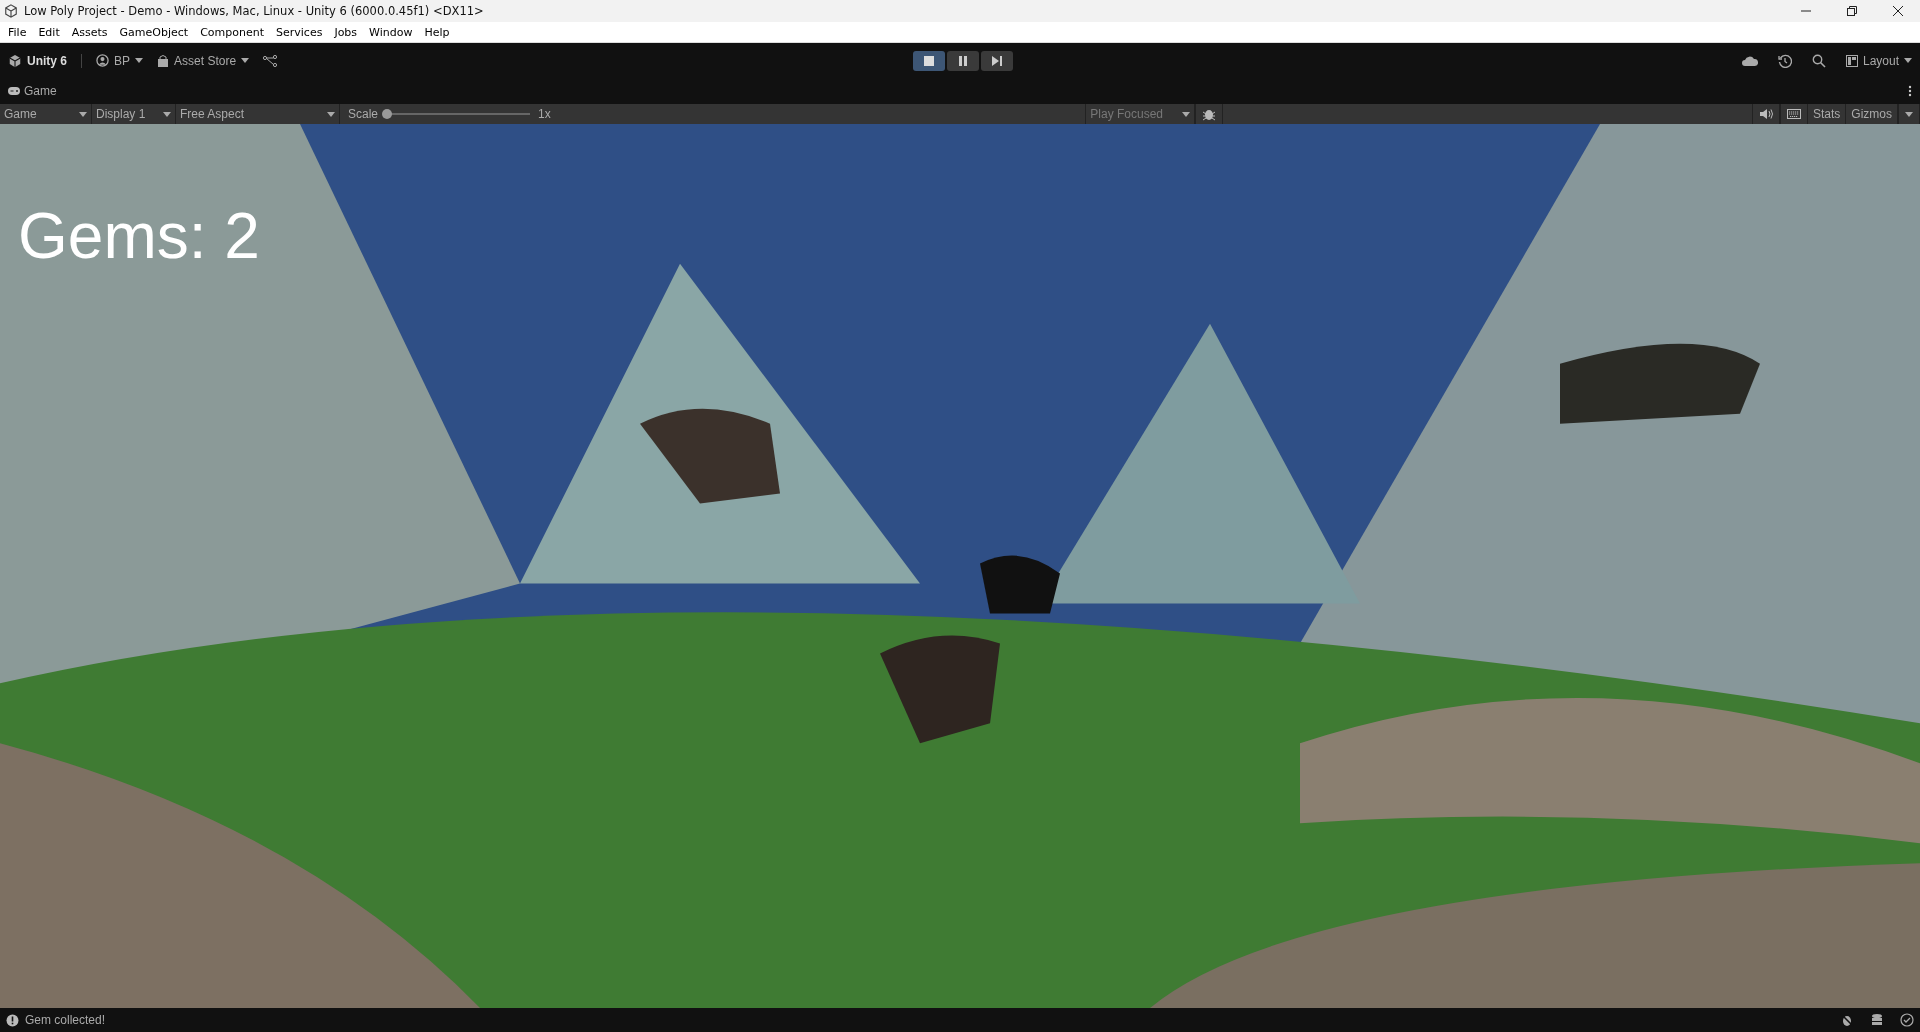 The width and height of the screenshot is (1920, 1032). What do you see at coordinates (12, 1020) in the screenshot?
I see `warning-icon` at bounding box center [12, 1020].